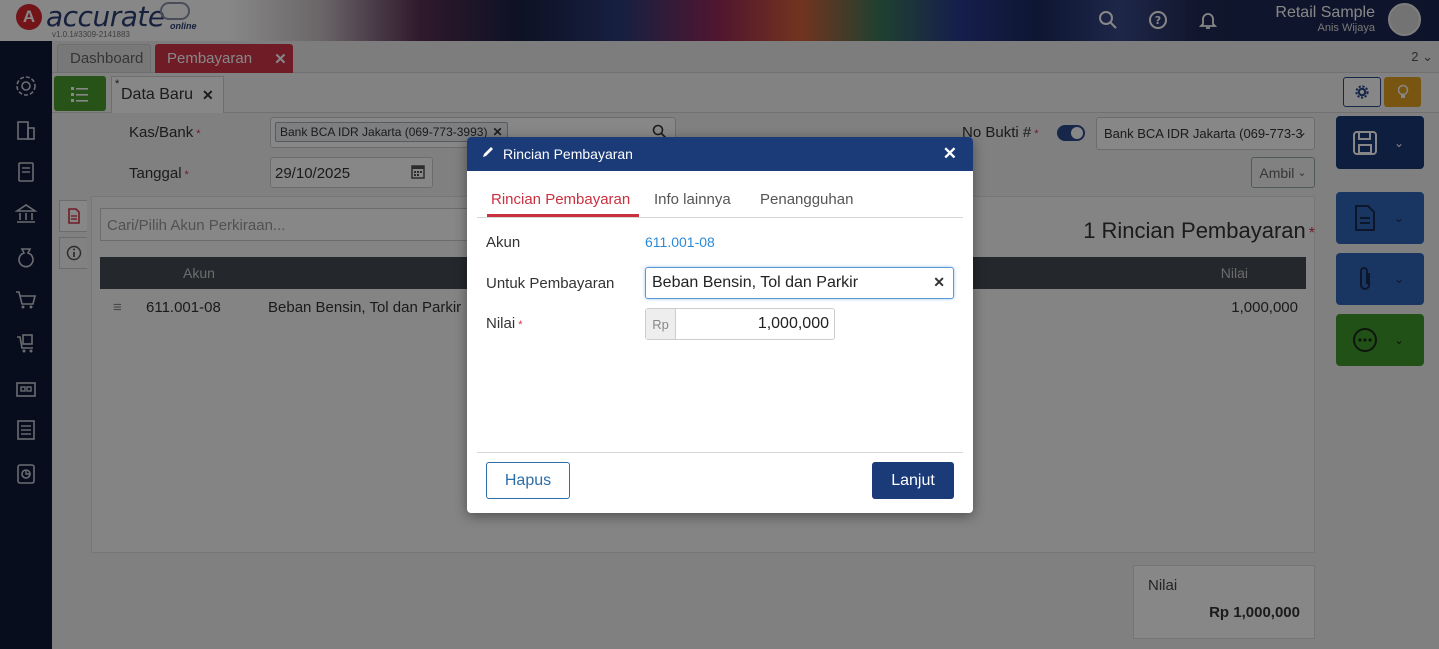 This screenshot has height=649, width=1439. What do you see at coordinates (740, 324) in the screenshot?
I see `nilai-input: Rp 1,000,000` at bounding box center [740, 324].